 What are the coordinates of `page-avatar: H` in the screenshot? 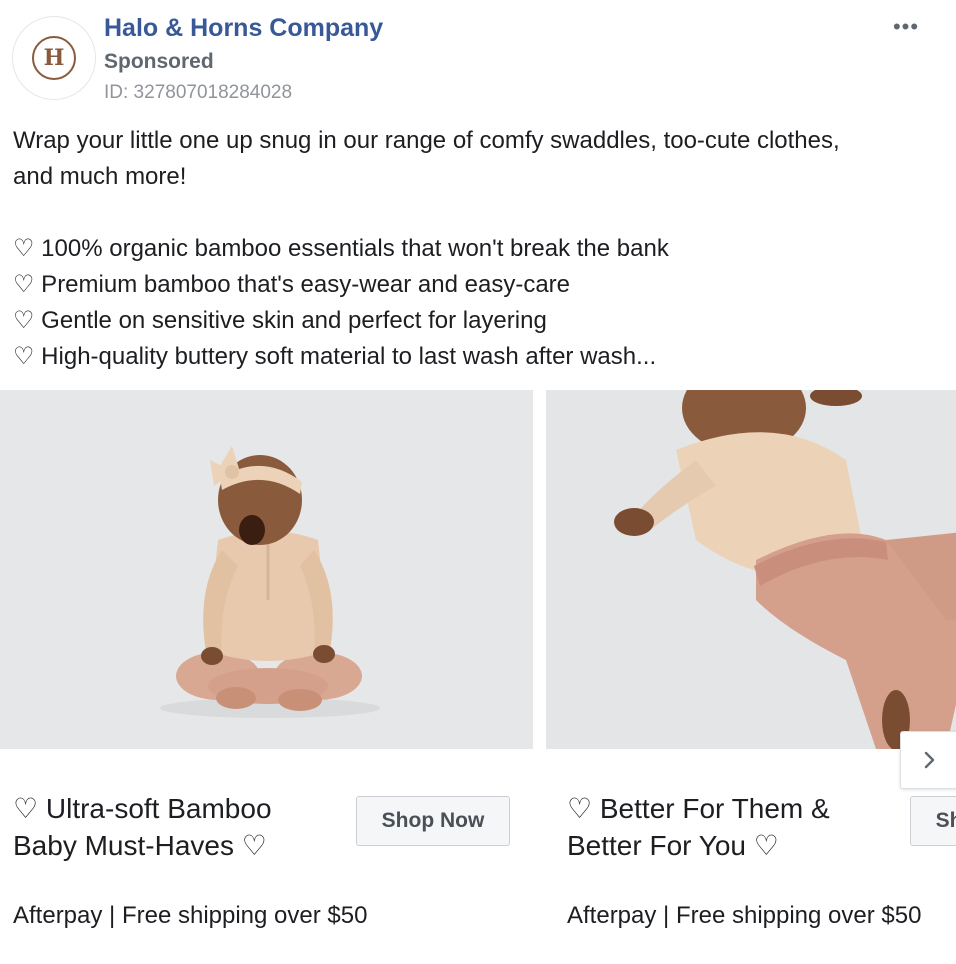 It's located at (54, 58).